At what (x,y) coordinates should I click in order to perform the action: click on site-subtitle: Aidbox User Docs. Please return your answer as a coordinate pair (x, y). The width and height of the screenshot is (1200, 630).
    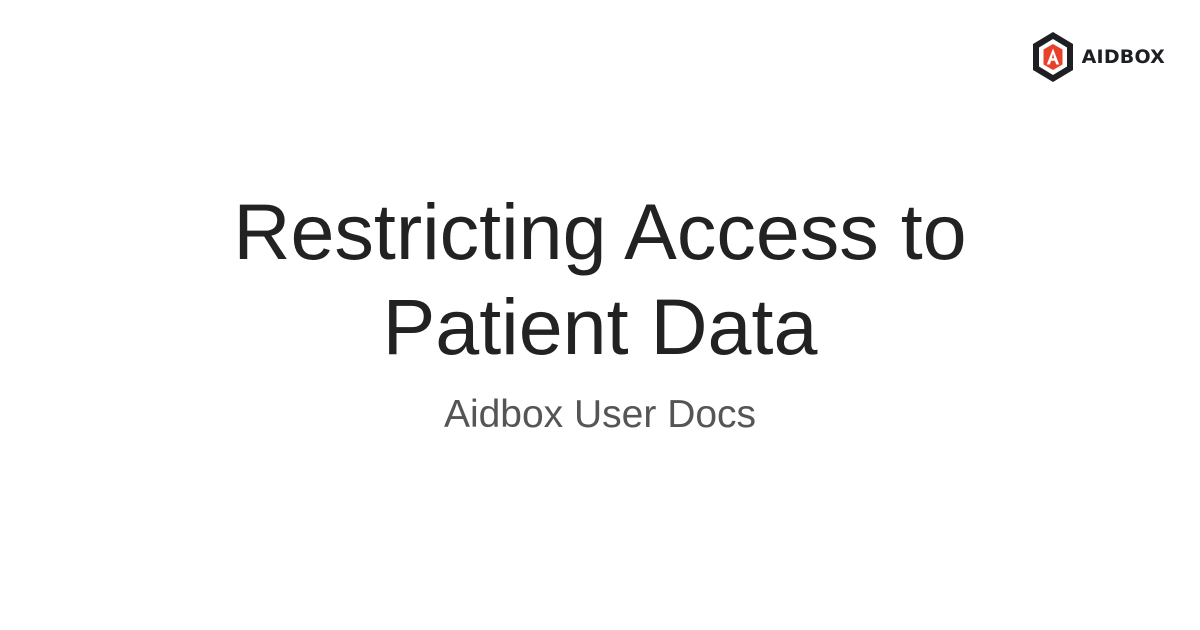
    Looking at the image, I should click on (600, 414).